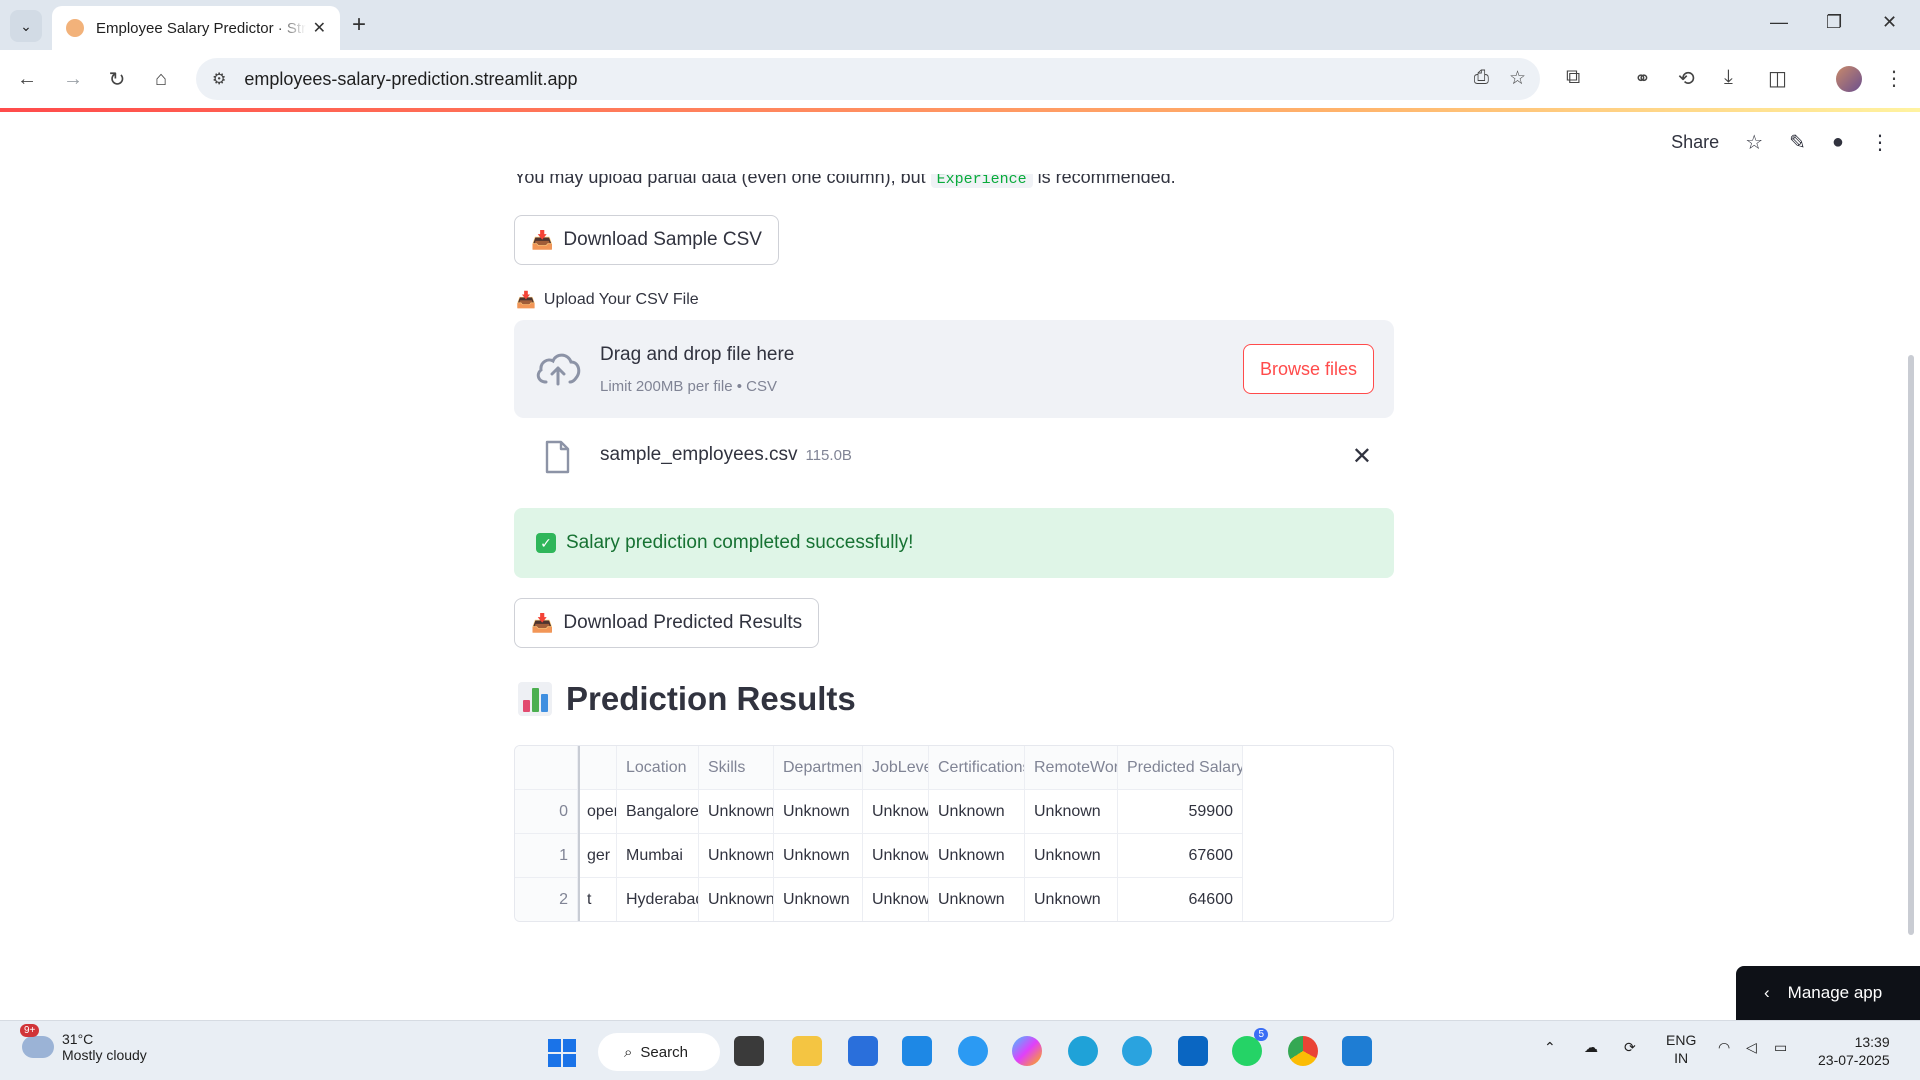 This screenshot has width=1920, height=1080. Describe the element at coordinates (219, 79) in the screenshot. I see `site-info-icon: ⚙` at that location.